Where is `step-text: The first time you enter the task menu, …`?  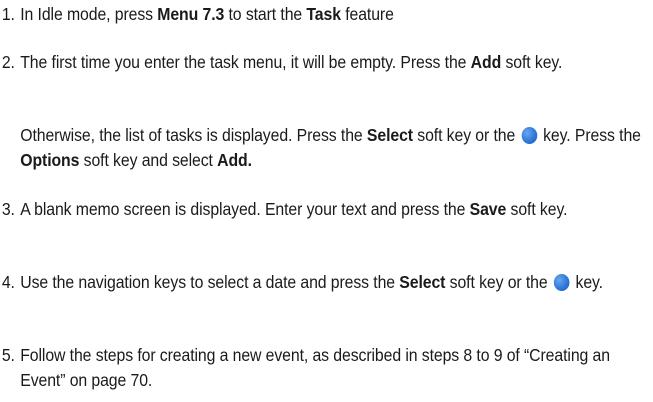
step-text: The first time you enter the task menu, … is located at coordinates (291, 62).